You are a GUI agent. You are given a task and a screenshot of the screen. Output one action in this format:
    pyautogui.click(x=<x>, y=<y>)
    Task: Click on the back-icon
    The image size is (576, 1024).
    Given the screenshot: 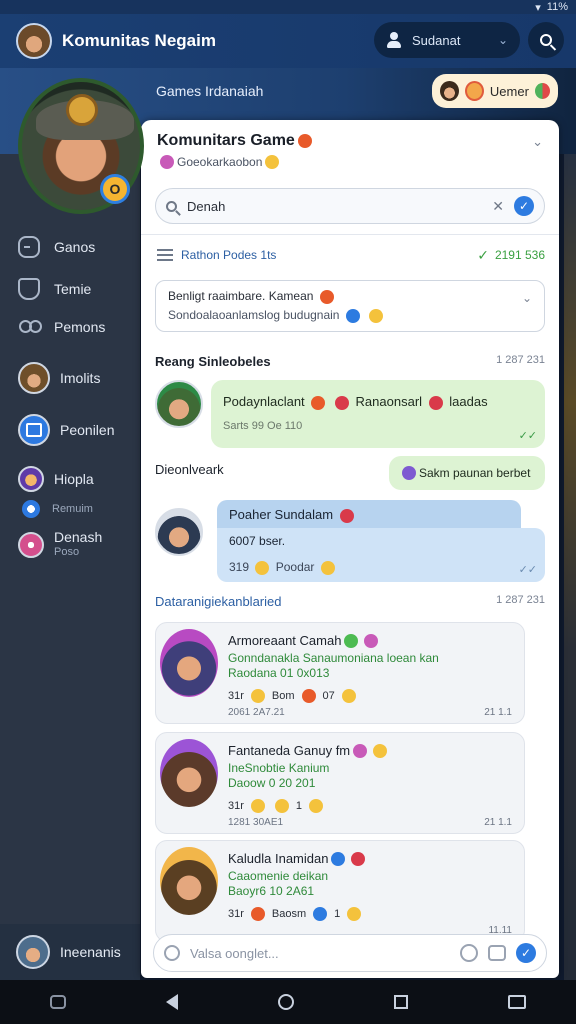 What is the action you would take?
    pyautogui.click(x=172, y=1002)
    